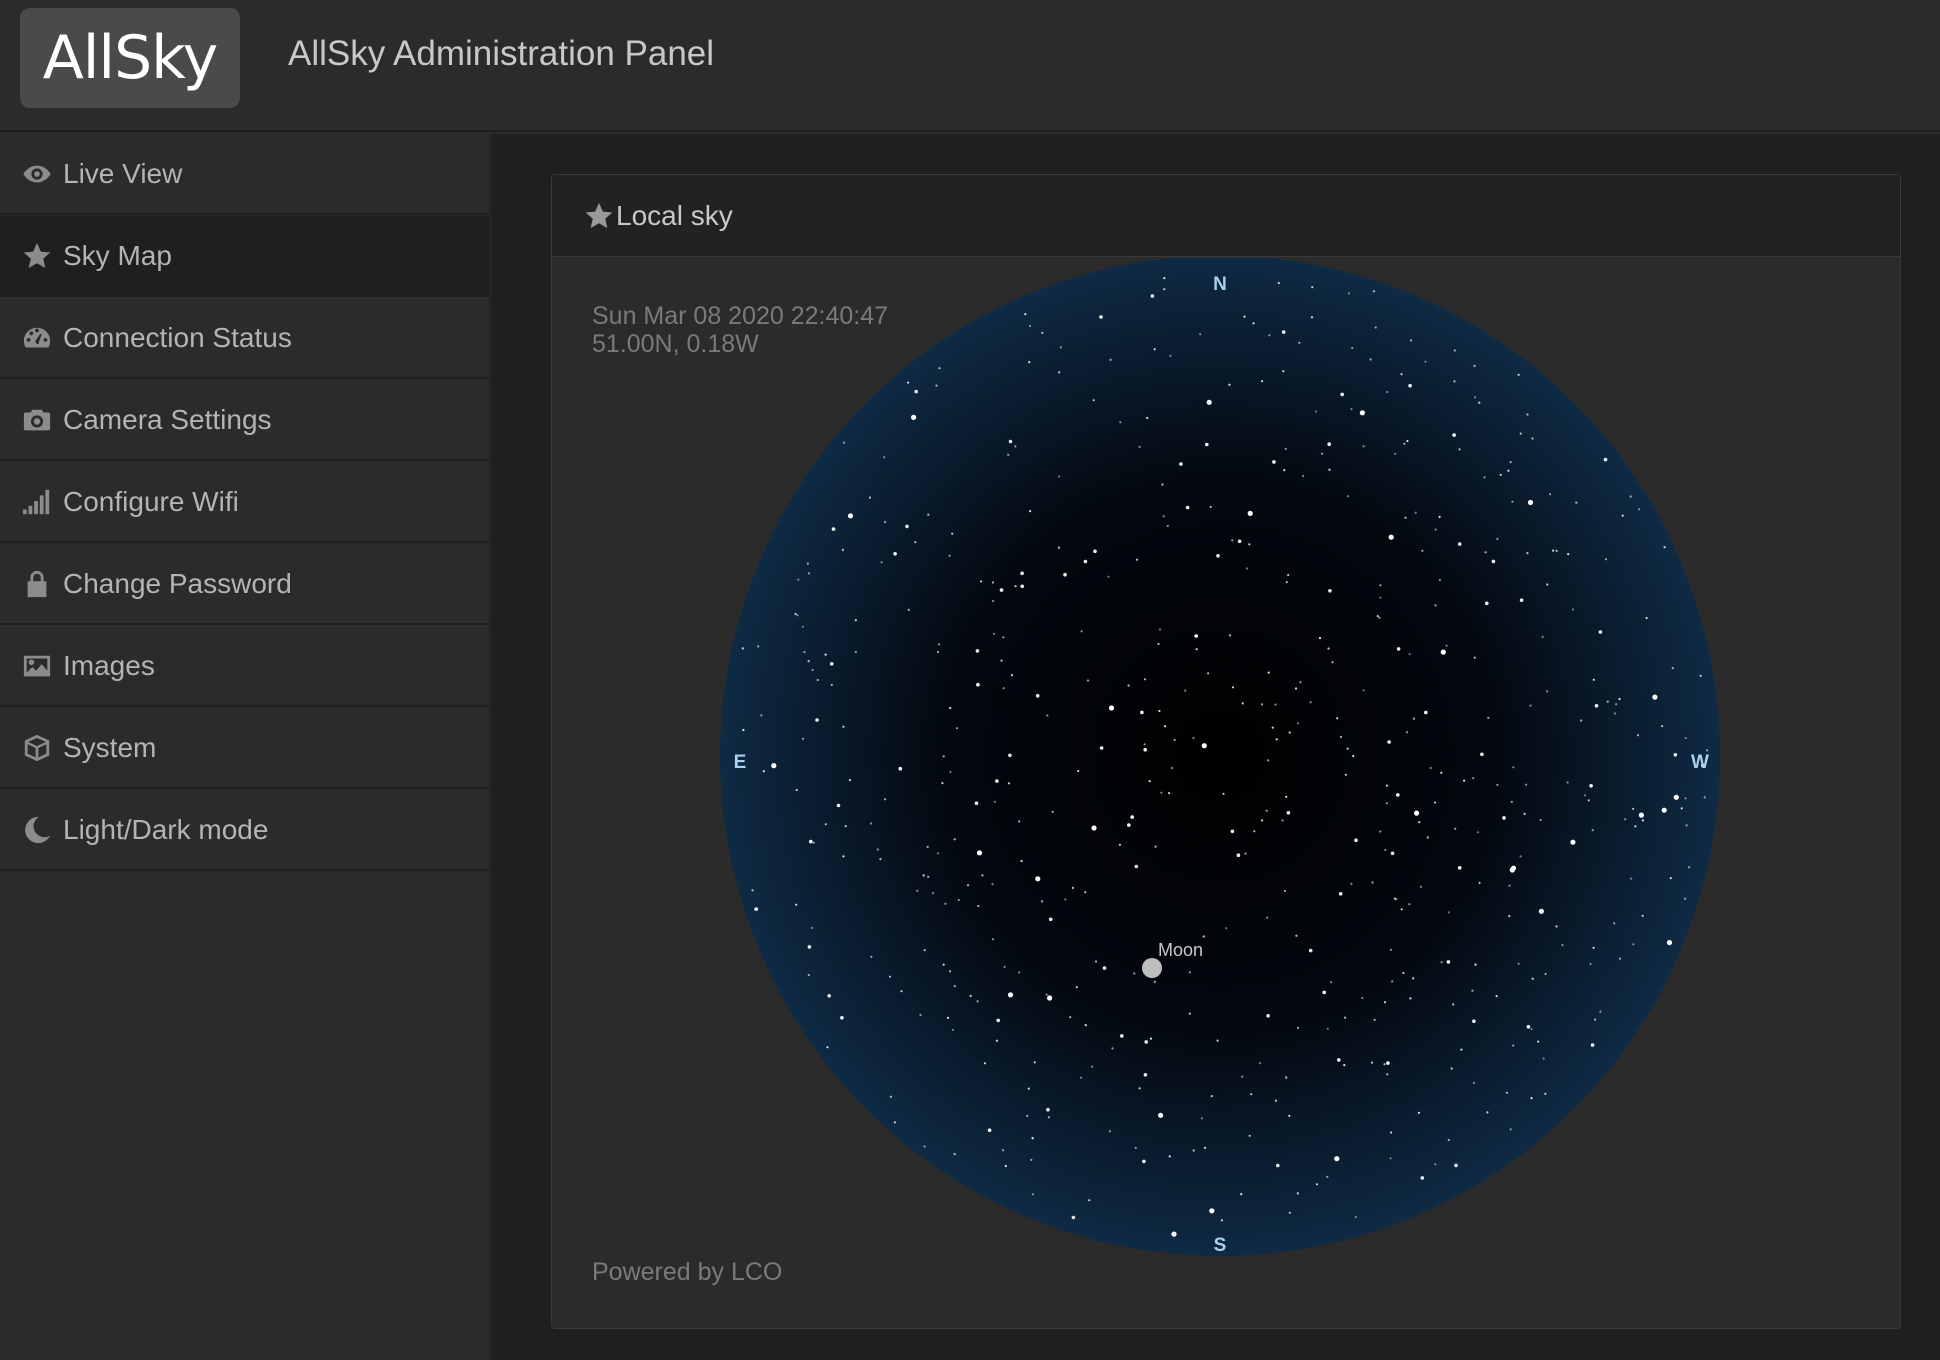 This screenshot has width=1940, height=1360. I want to click on card-title: Local sky, so click(674, 215).